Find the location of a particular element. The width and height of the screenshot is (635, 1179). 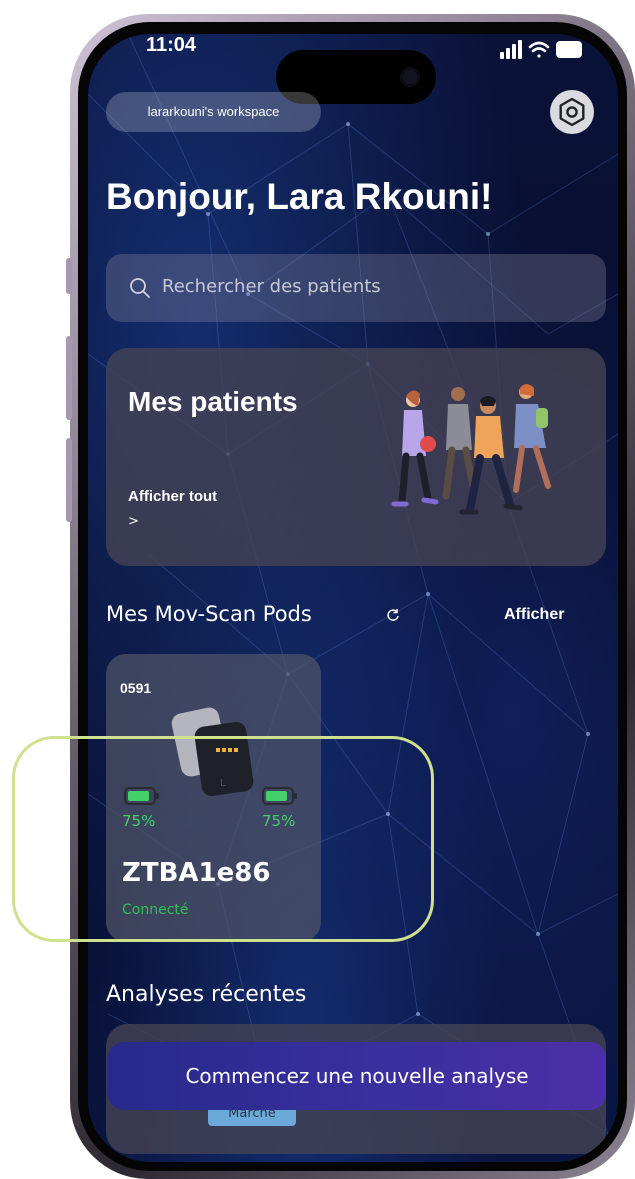

status-time: 11:04 is located at coordinates (171, 45).